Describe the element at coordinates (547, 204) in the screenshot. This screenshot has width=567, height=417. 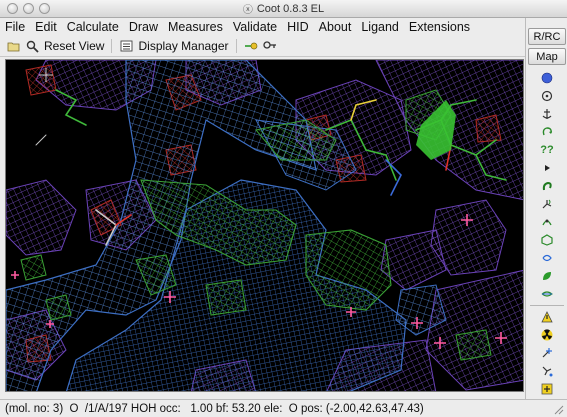
I see `torsion-icon` at that location.